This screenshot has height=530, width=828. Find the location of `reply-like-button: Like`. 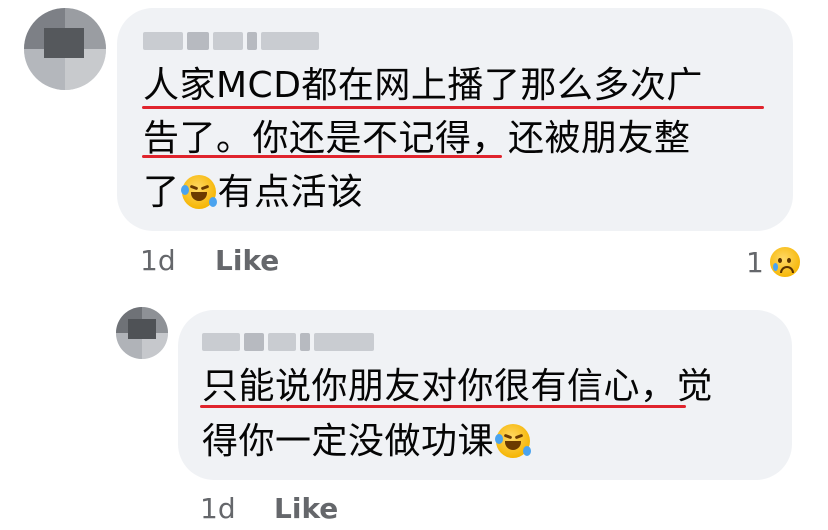

reply-like-button: Like is located at coordinates (306, 508).